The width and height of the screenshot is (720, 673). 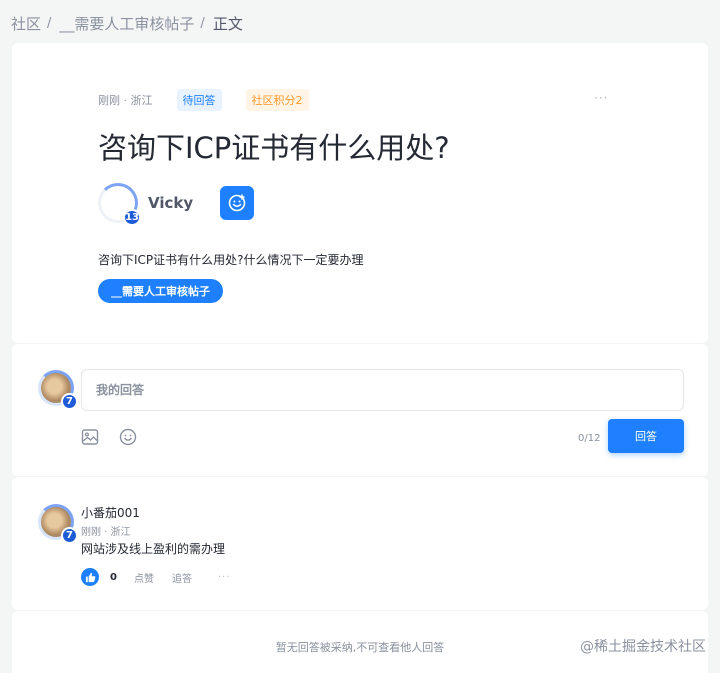 What do you see at coordinates (601, 98) in the screenshot?
I see `more-options-icon: ···` at bounding box center [601, 98].